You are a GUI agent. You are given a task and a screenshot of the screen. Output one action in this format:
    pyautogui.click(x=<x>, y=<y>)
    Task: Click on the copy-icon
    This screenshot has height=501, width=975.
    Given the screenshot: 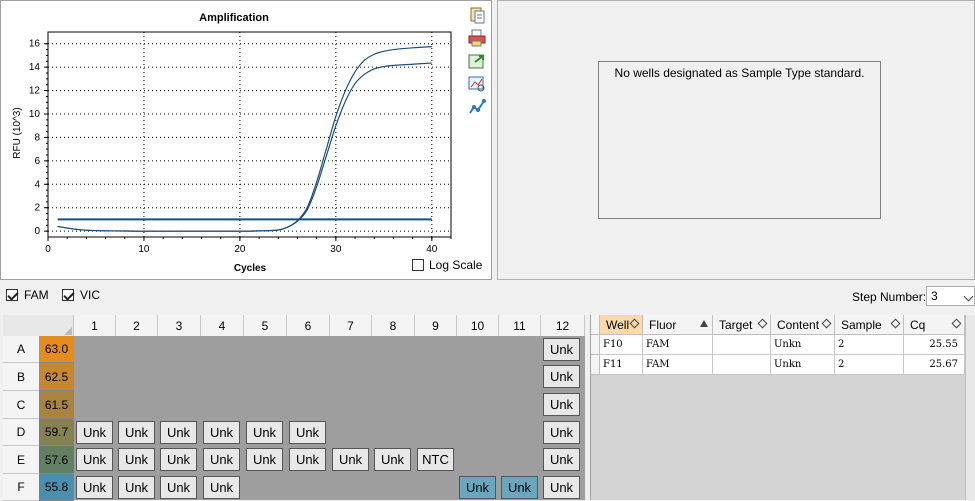 What is the action you would take?
    pyautogui.click(x=477, y=15)
    